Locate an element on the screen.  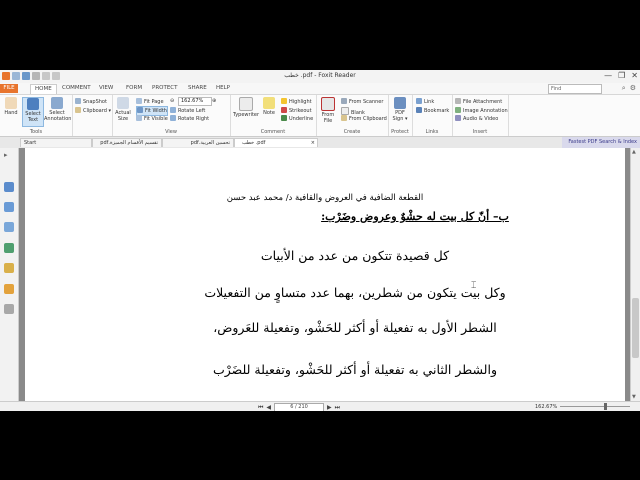
vertical-scrollbar: ▲ ▼ is located at coordinates (635, 274).